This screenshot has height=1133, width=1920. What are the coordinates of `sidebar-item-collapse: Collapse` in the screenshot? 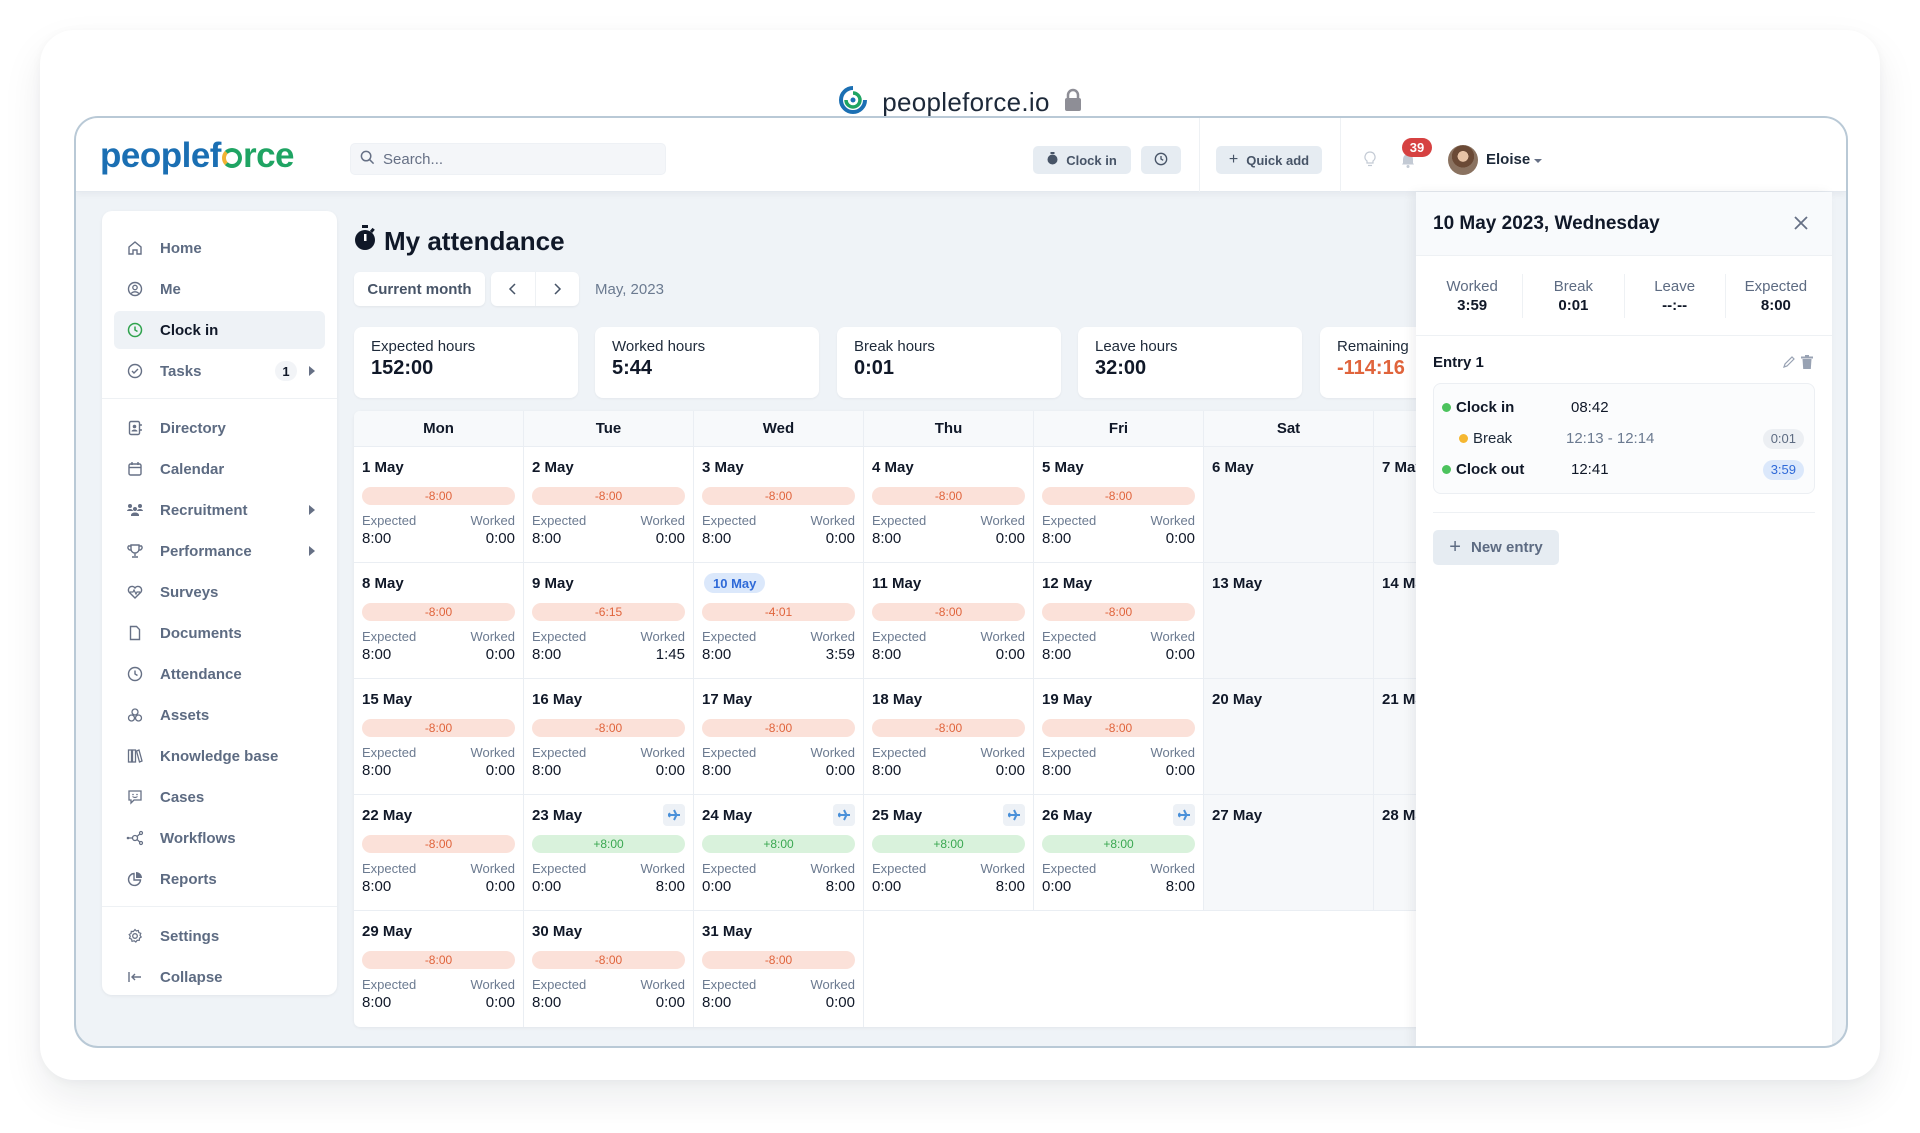 It's located at (219, 977).